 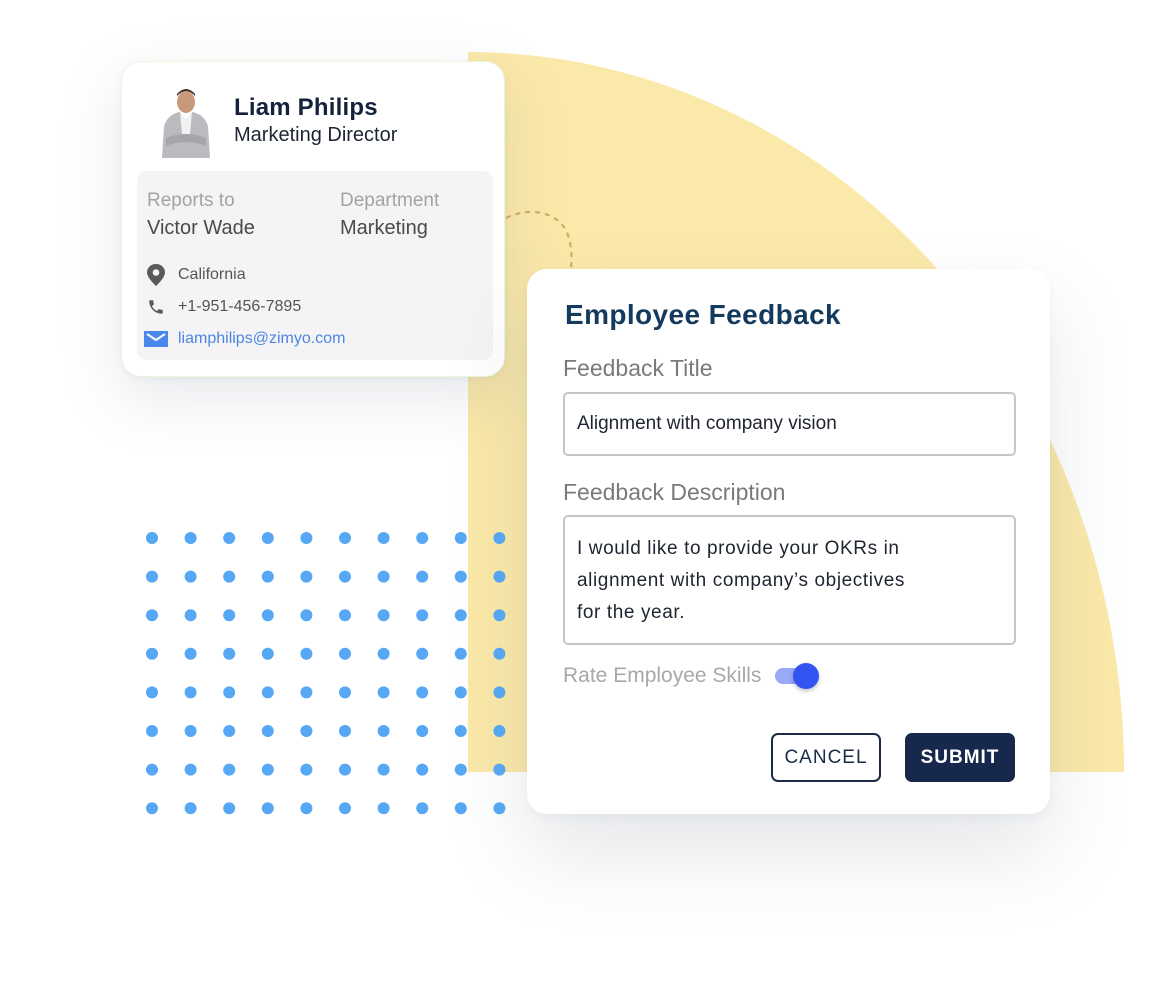 What do you see at coordinates (638, 368) in the screenshot?
I see `feedback-title-label: Feedback Title` at bounding box center [638, 368].